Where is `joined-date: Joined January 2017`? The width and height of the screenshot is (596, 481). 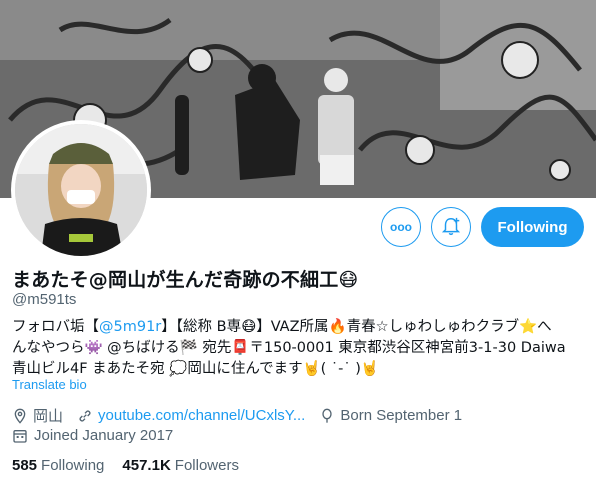
joined-date: Joined January 2017 is located at coordinates (92, 435).